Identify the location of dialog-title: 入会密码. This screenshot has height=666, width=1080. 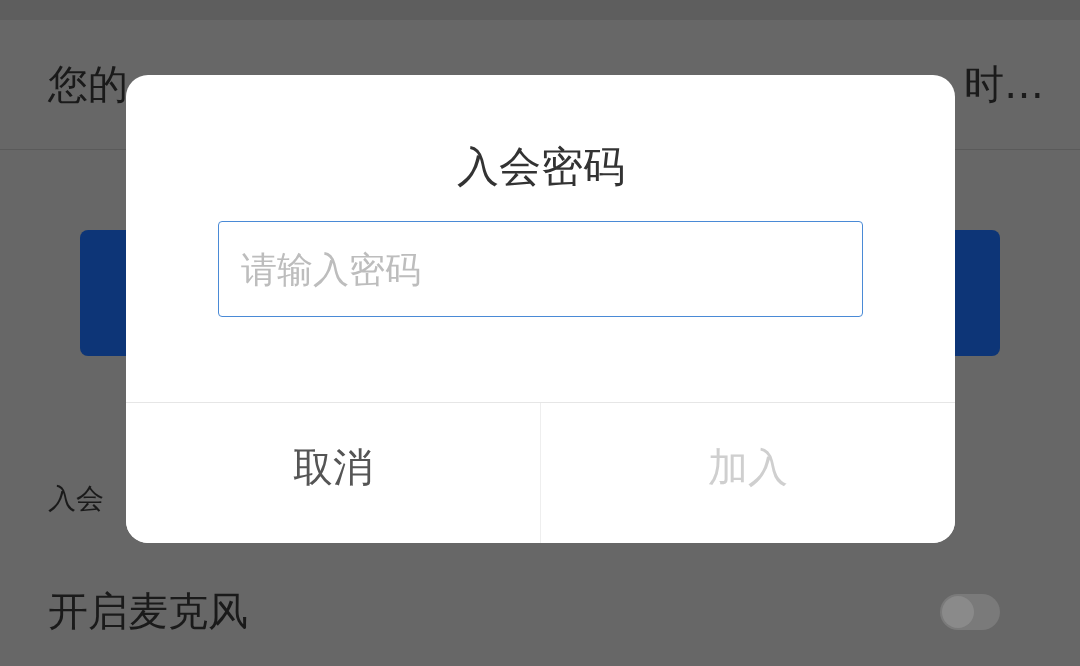
(540, 167).